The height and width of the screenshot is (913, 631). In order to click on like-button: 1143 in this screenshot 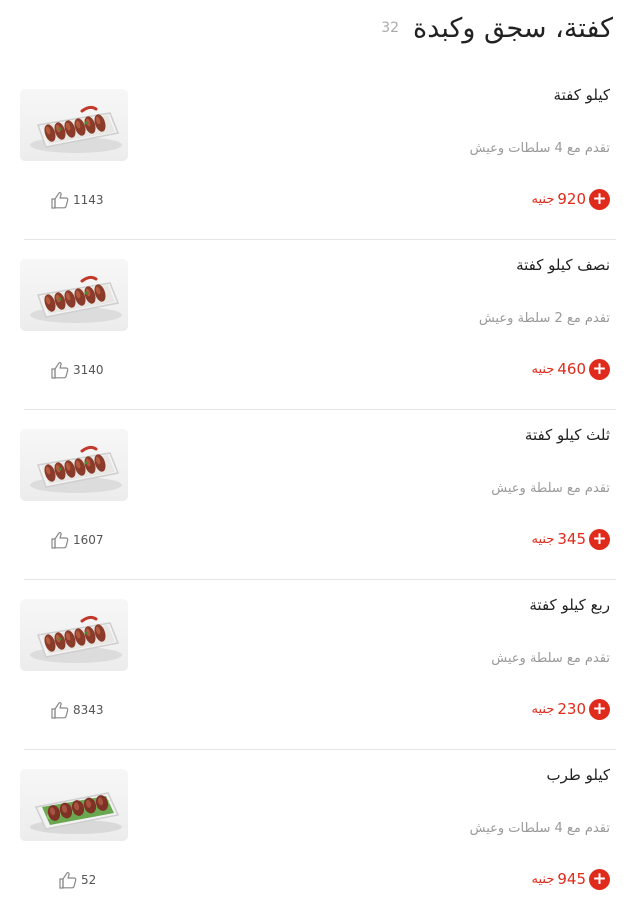, I will do `click(77, 200)`.